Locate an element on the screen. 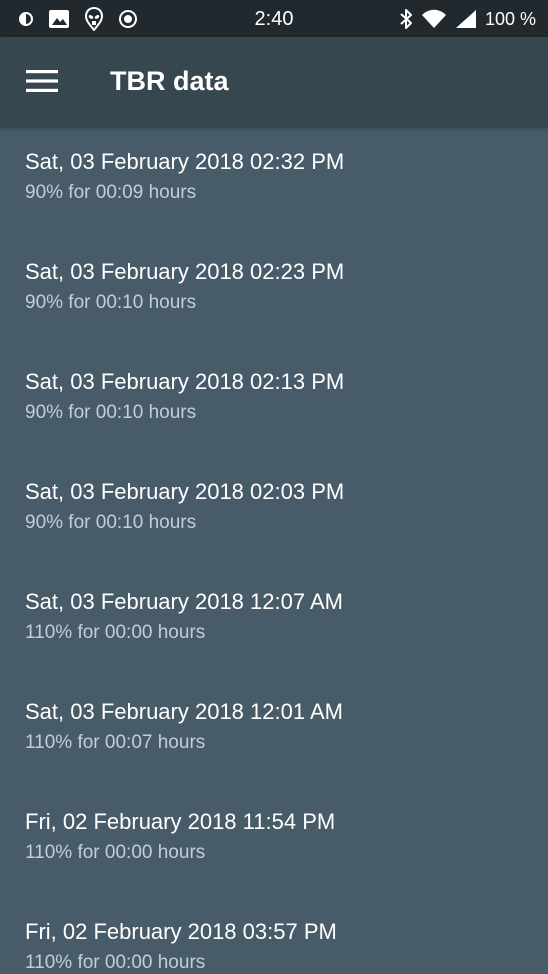  item-datetime: Fri, 02 February 2018 03:57 PM is located at coordinates (181, 931).